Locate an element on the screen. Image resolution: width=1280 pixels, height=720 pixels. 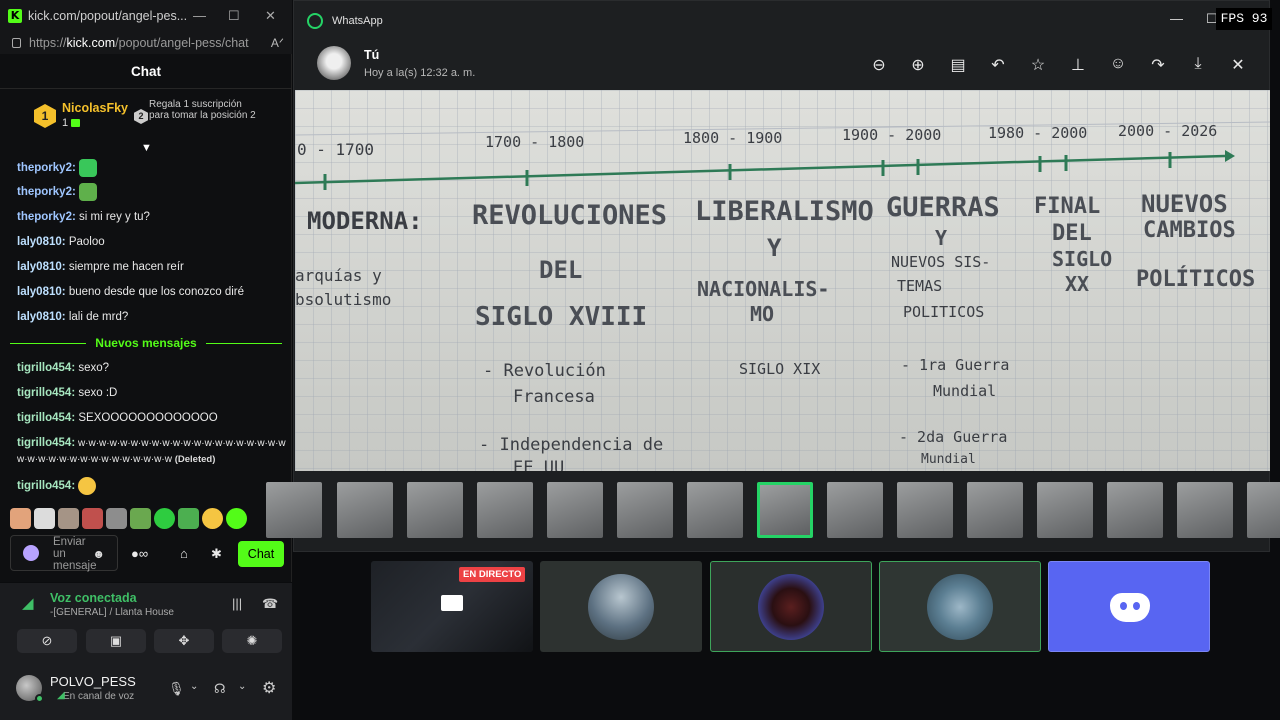
go-to-message-icon: ▤ is located at coordinates (958, 65).